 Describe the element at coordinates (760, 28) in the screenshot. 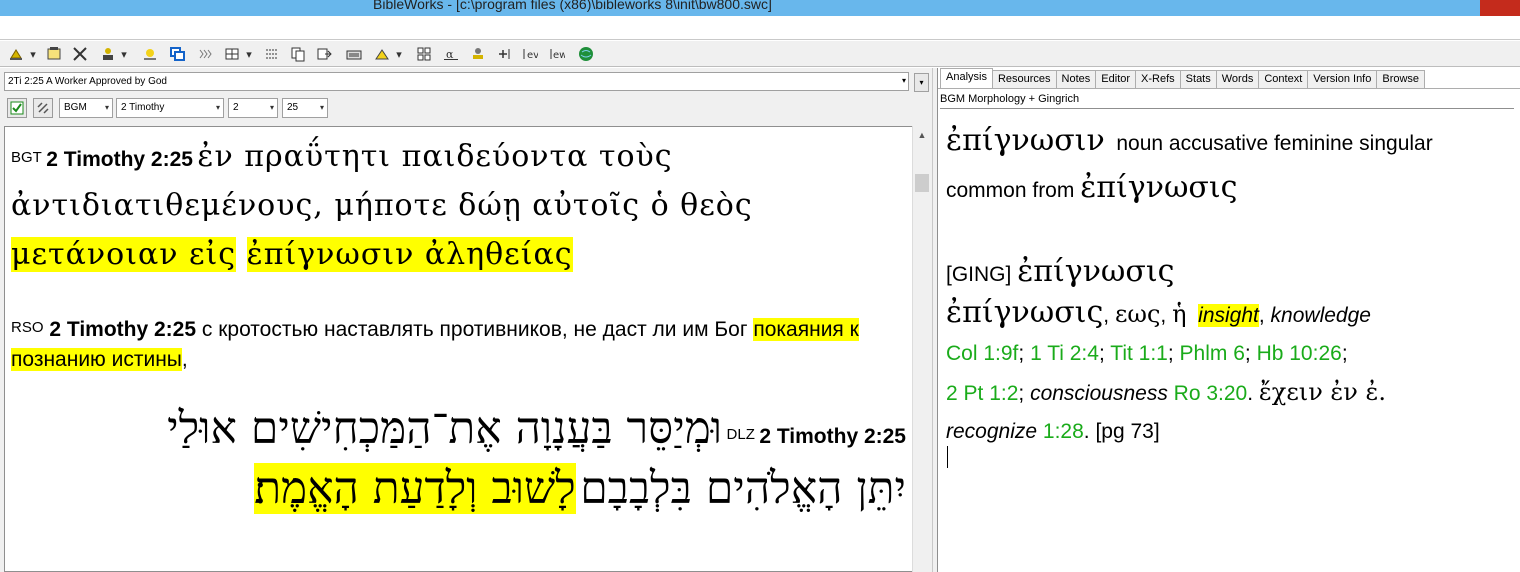

I see `menu-band` at that location.